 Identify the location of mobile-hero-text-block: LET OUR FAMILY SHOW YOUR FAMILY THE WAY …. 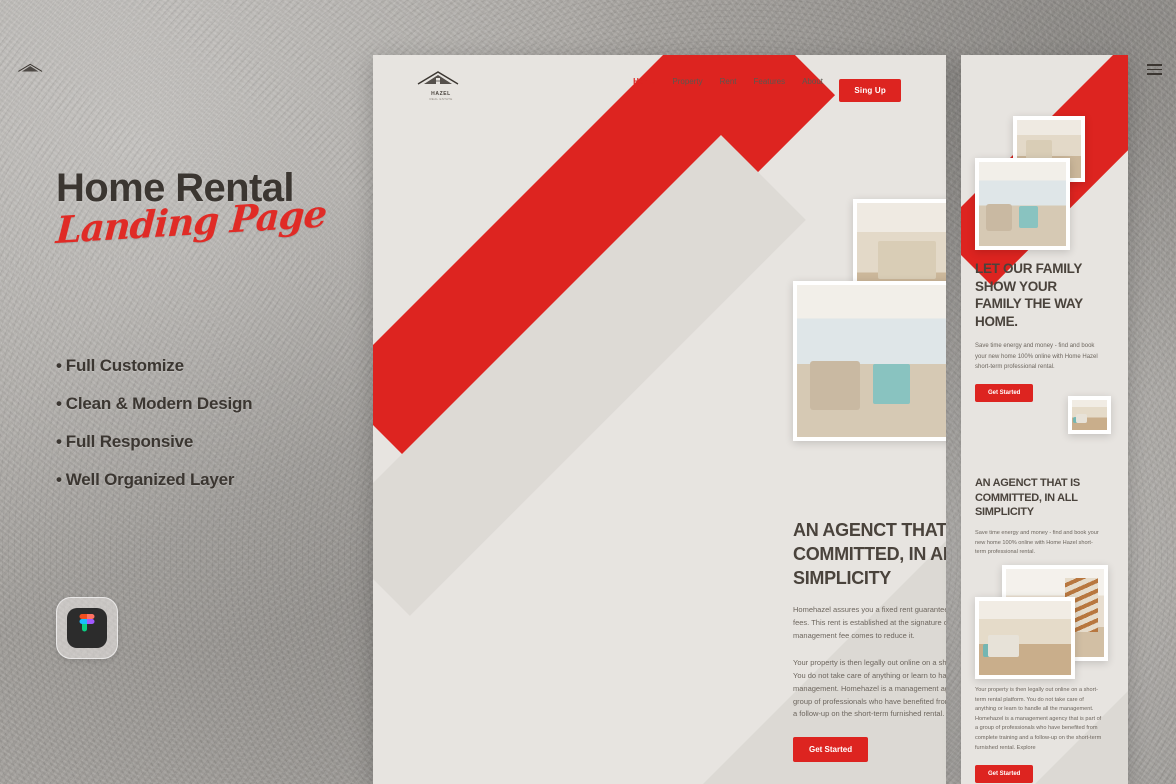
(1039, 331).